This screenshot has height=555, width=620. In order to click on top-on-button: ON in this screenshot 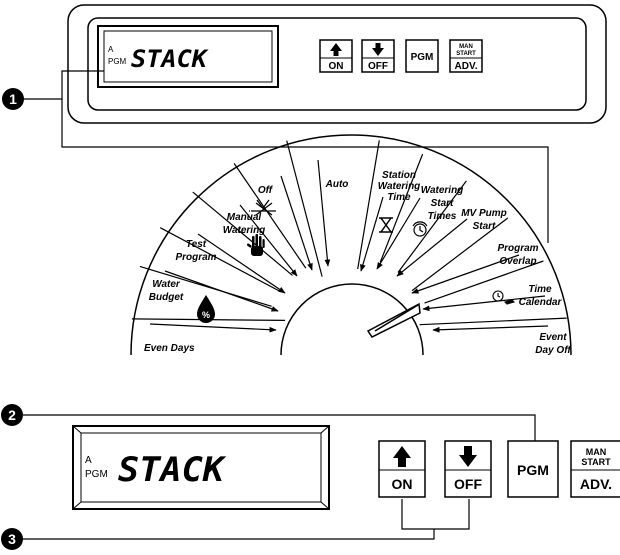, I will do `click(336, 56)`.